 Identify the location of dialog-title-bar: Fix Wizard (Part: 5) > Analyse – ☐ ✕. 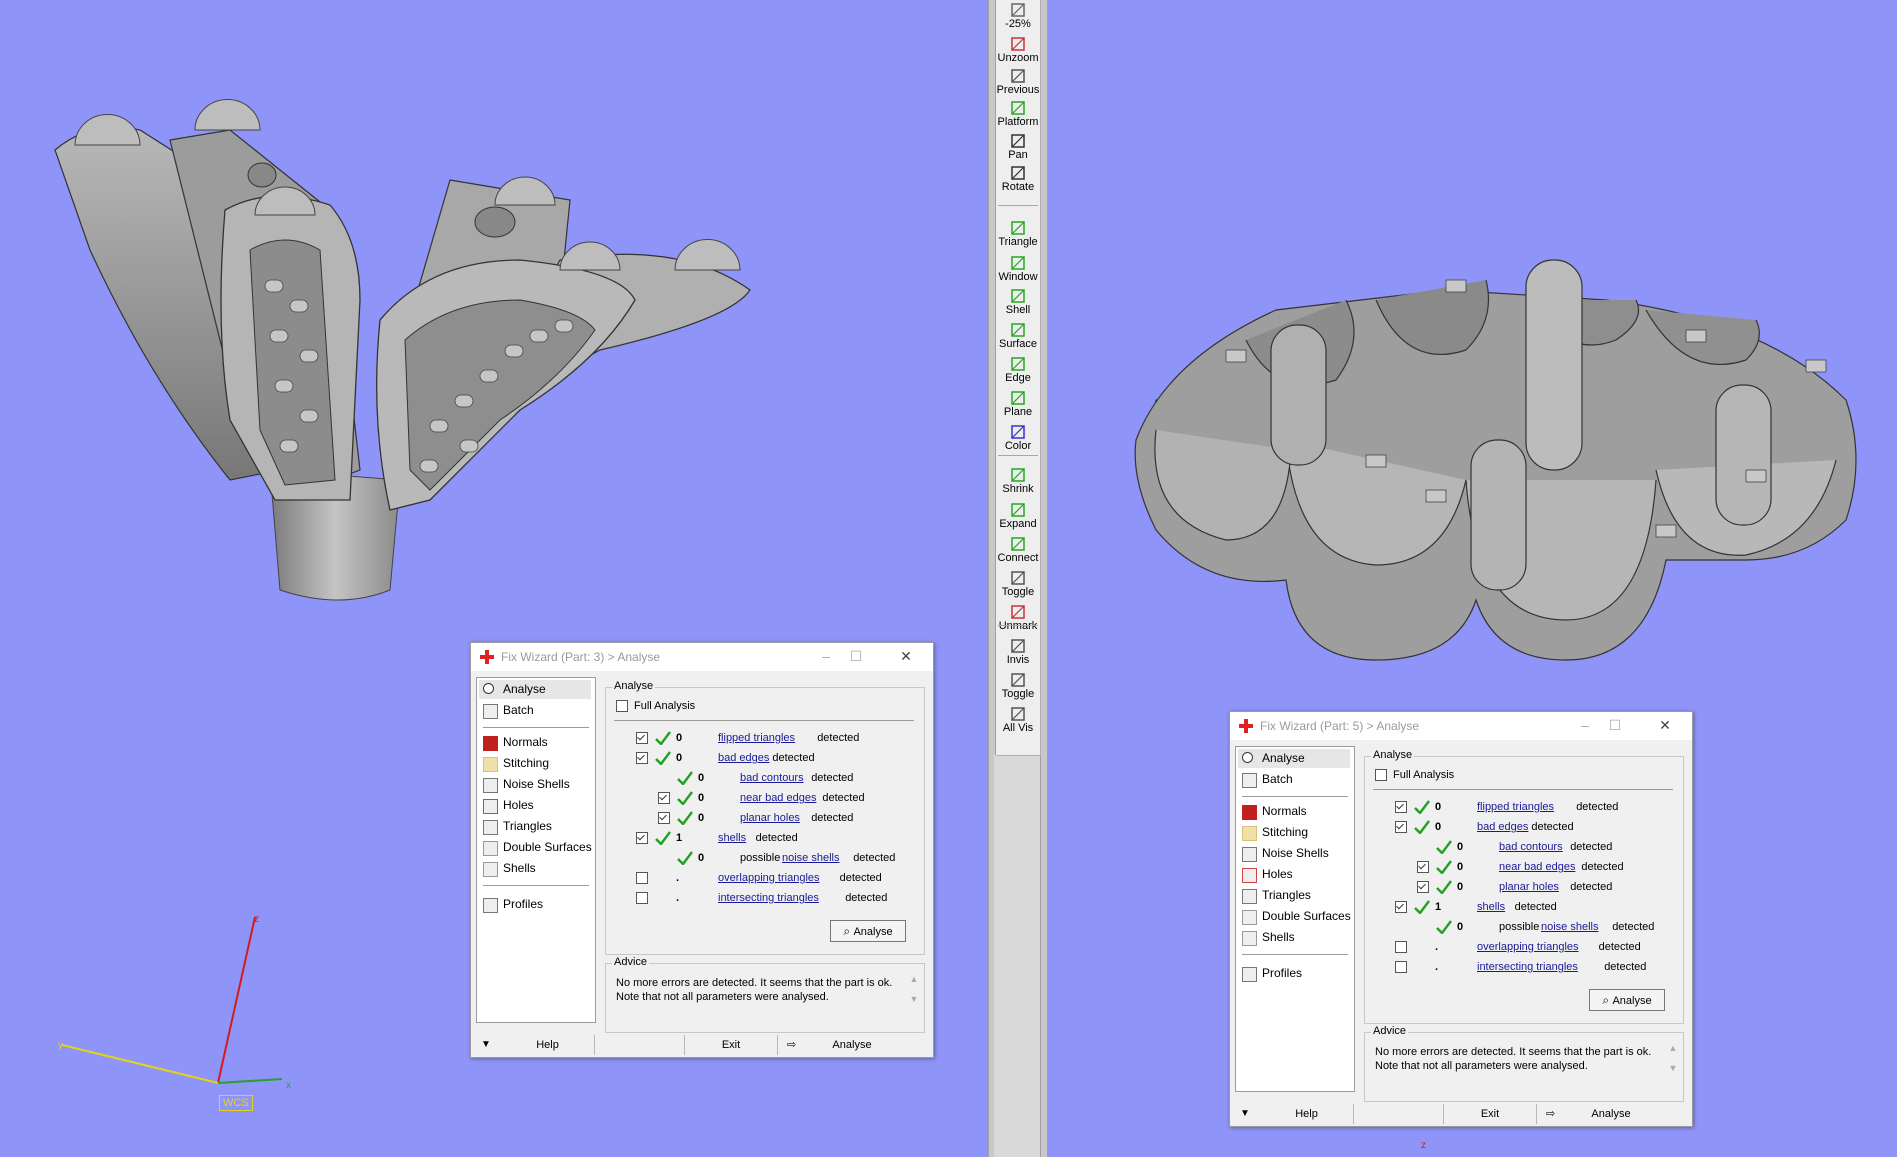
(1461, 726).